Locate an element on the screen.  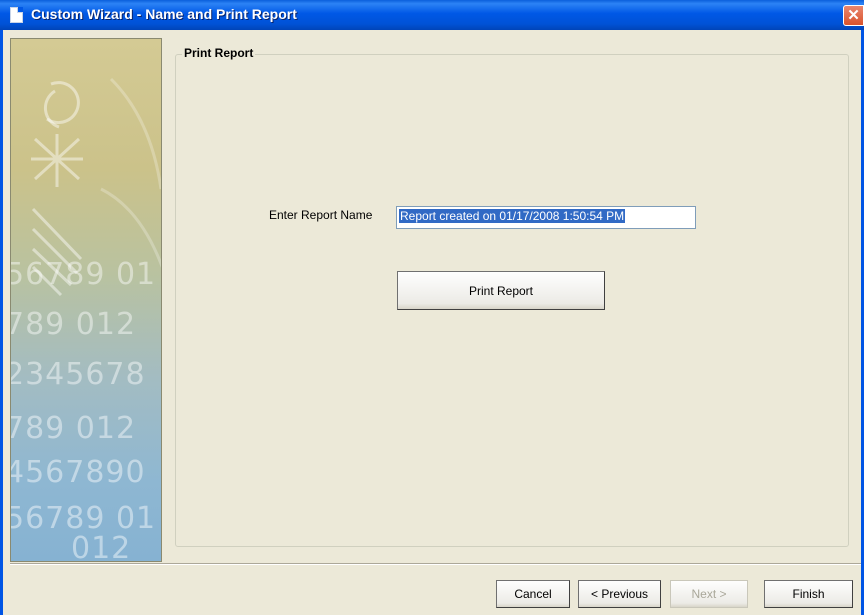
report-name-value: Report created on 01/17/2008 1:50:54 PM is located at coordinates (512, 216).